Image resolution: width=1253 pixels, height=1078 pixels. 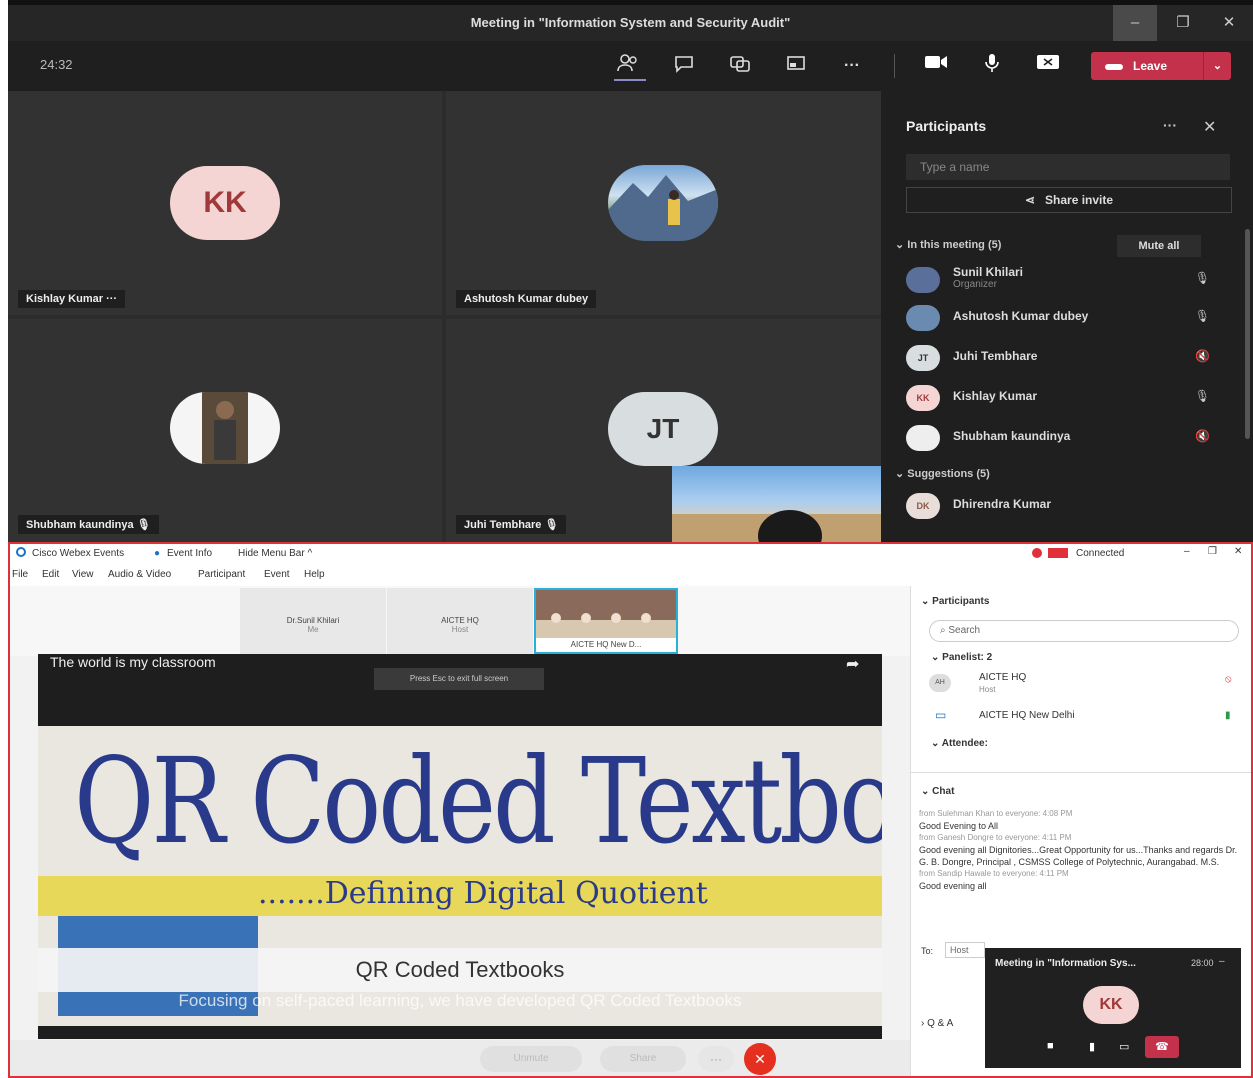 I want to click on chevron-down-icon: ⌄, so click(x=901, y=245).